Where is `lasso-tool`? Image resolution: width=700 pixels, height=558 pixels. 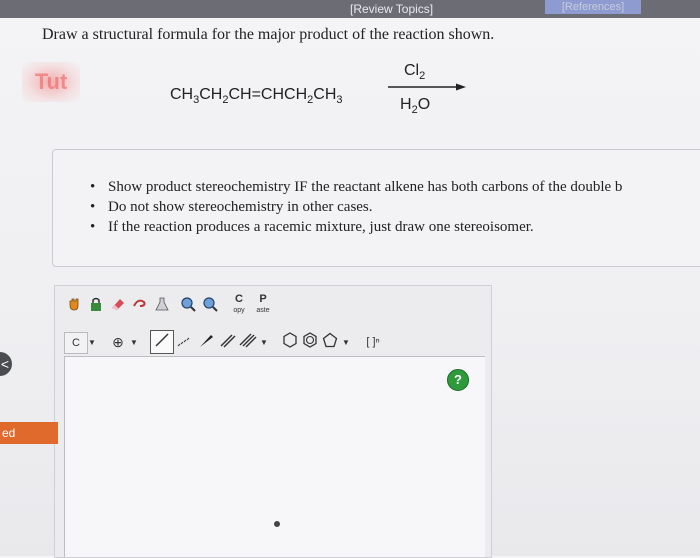 lasso-tool is located at coordinates (140, 306).